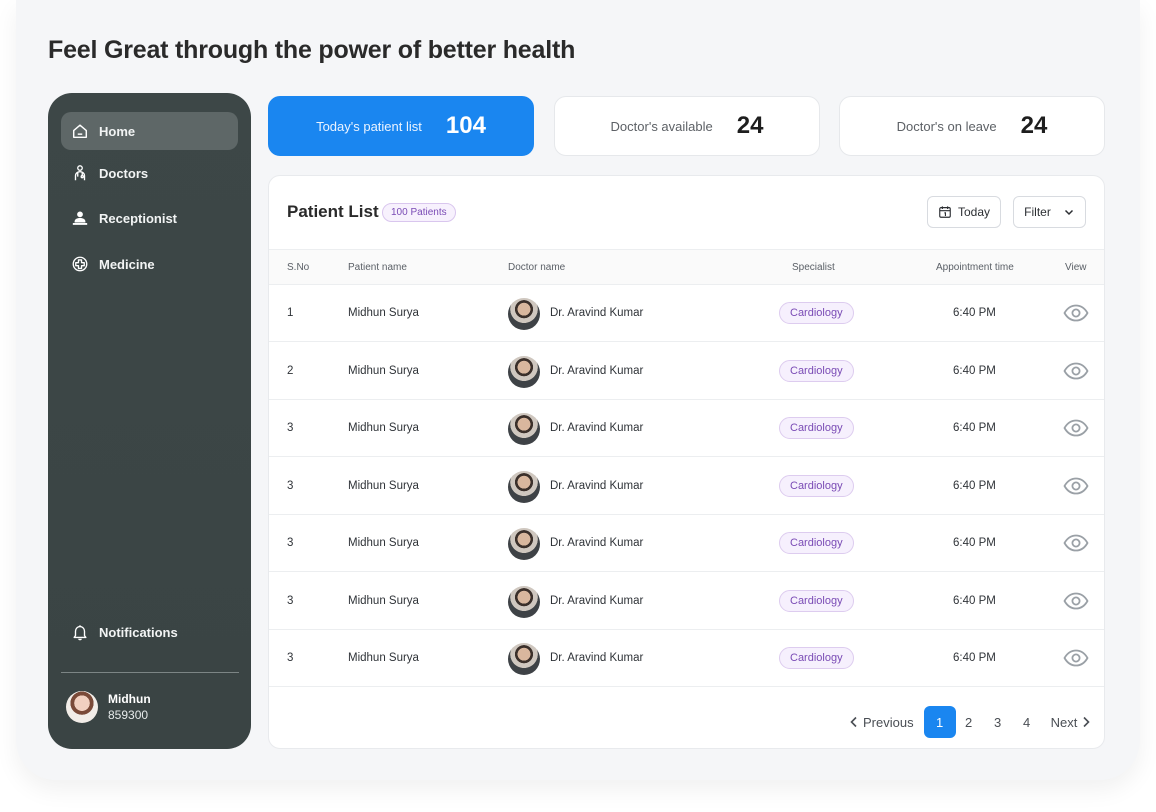  I want to click on page-1-button: 1, so click(939, 722).